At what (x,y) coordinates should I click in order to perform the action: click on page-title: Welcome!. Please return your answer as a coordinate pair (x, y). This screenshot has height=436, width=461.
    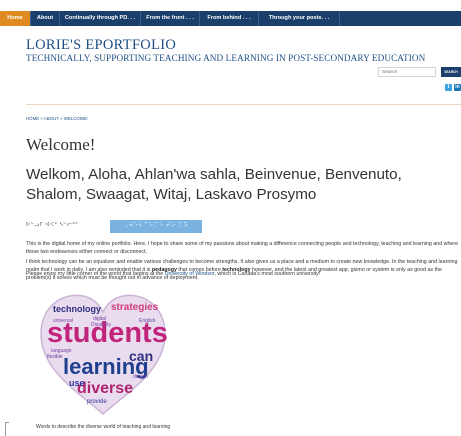
    Looking at the image, I should click on (61, 144).